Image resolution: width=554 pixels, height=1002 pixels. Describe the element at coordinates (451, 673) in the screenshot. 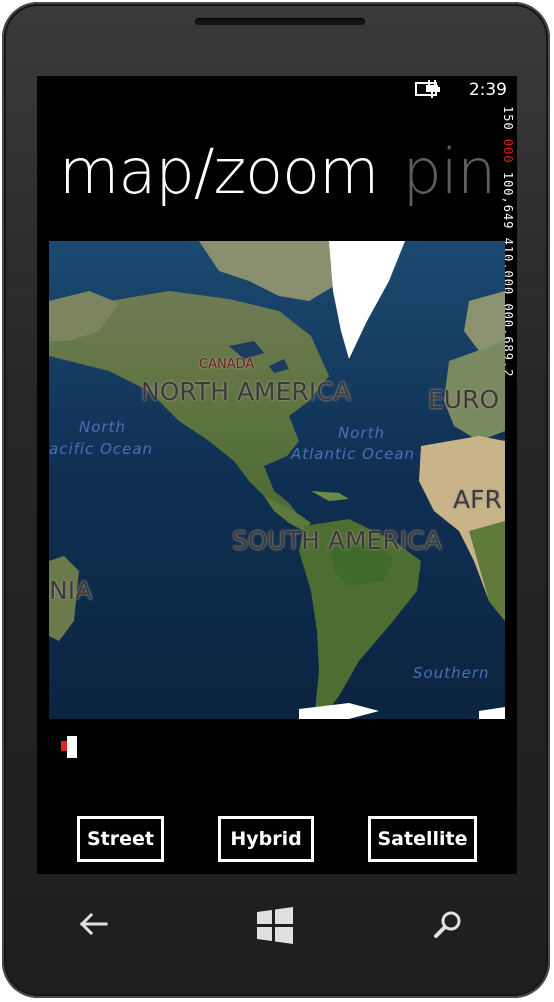

I see `map-label-southern-ocean: Southern` at that location.